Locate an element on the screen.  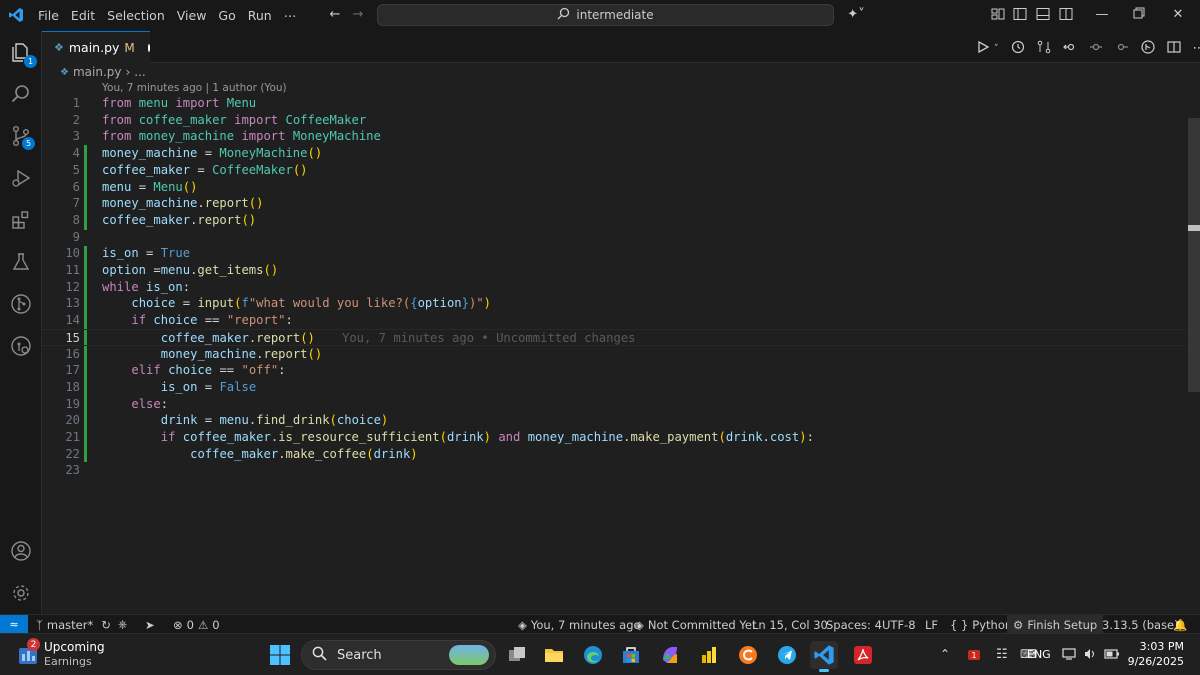
code-text: if choice == "report": is located at coordinates (197, 320).